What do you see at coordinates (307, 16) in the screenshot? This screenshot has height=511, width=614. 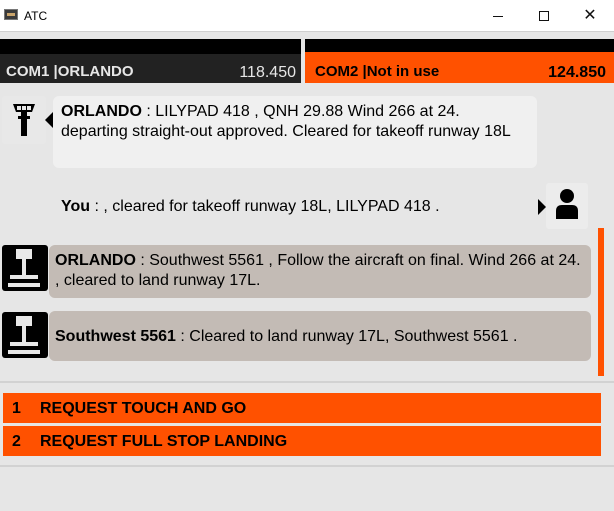 I see `title-bar: ATC ✕` at bounding box center [307, 16].